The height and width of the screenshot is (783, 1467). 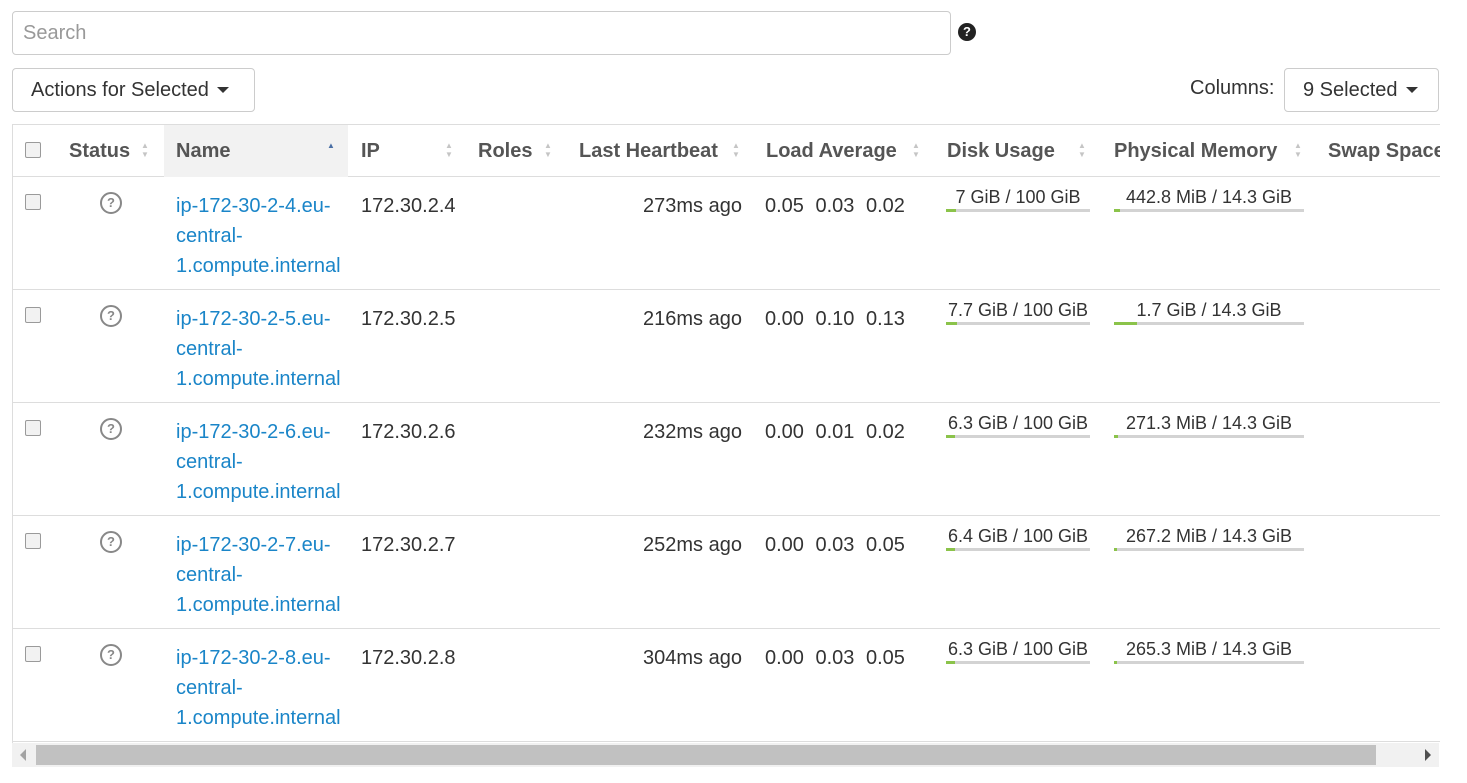 I want to click on column-header-label: Roles, so click(x=505, y=151).